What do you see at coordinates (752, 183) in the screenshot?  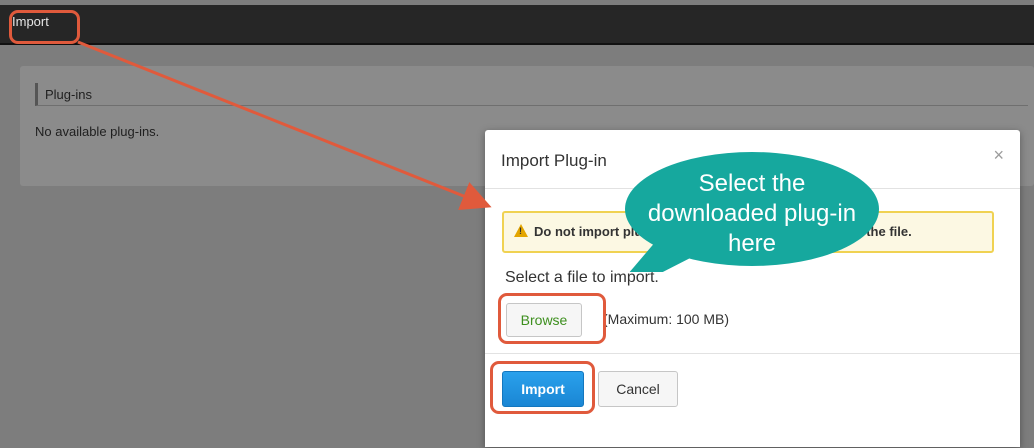 I see `callout-line-1: Select the` at bounding box center [752, 183].